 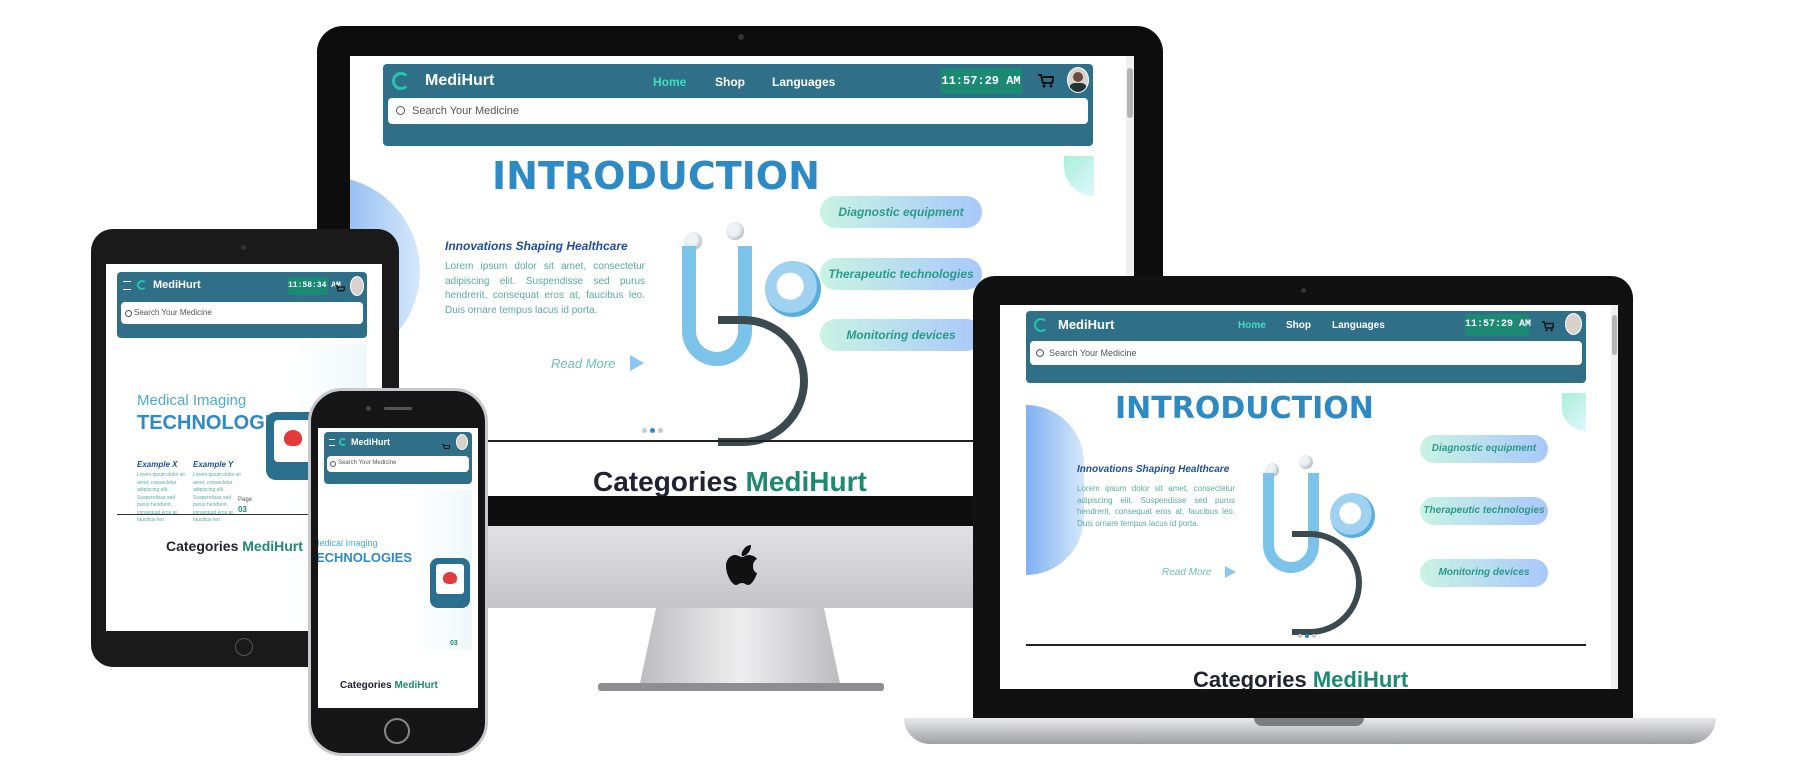 I want to click on col2-head: Example Y, so click(x=213, y=464).